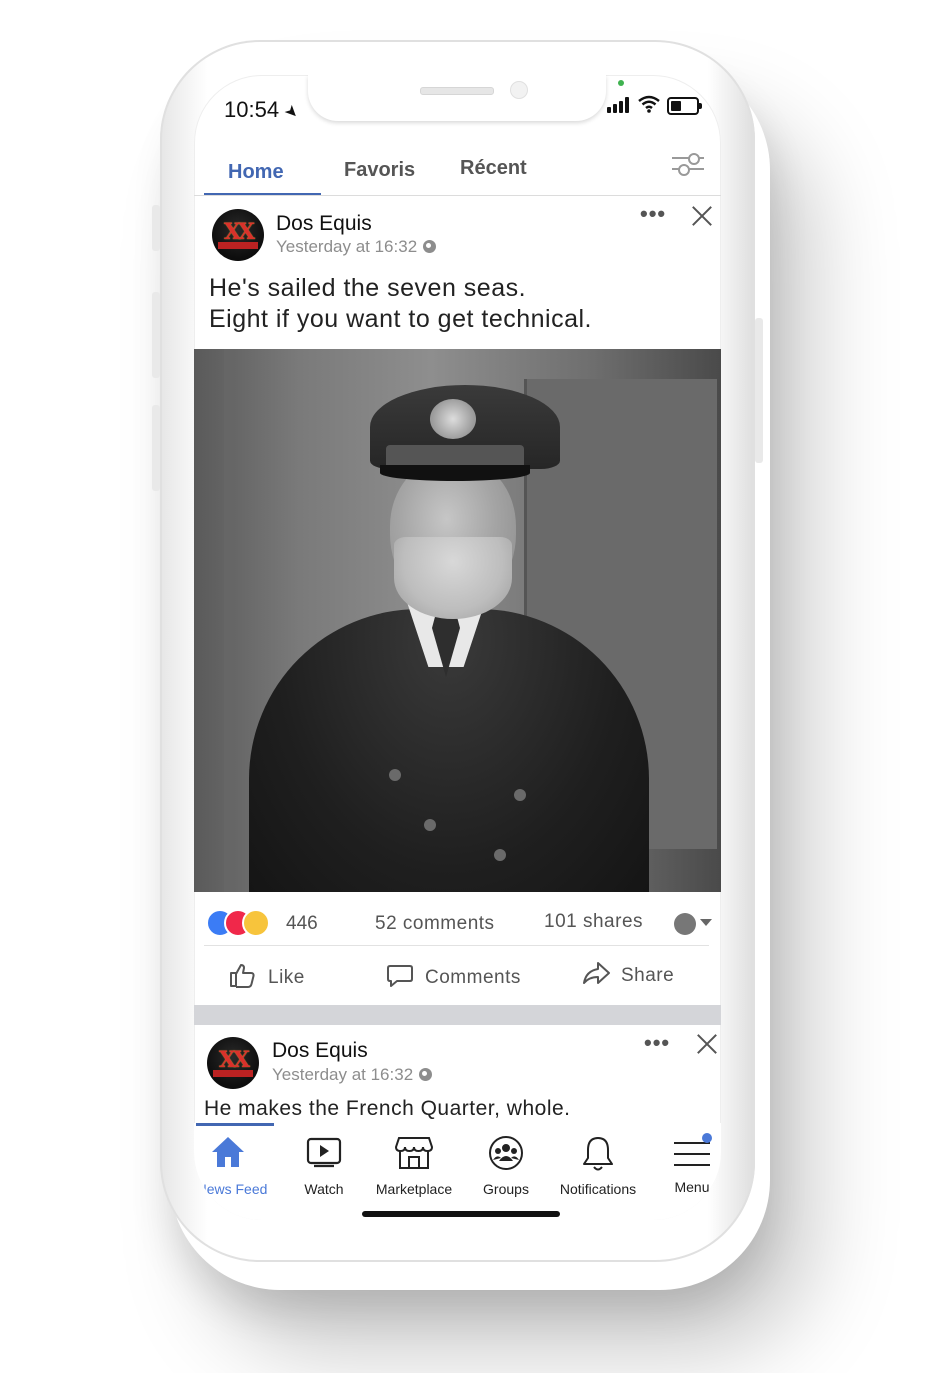 The width and height of the screenshot is (945, 1373). What do you see at coordinates (232, 1189) in the screenshot?
I see `nav-label: News Feed` at bounding box center [232, 1189].